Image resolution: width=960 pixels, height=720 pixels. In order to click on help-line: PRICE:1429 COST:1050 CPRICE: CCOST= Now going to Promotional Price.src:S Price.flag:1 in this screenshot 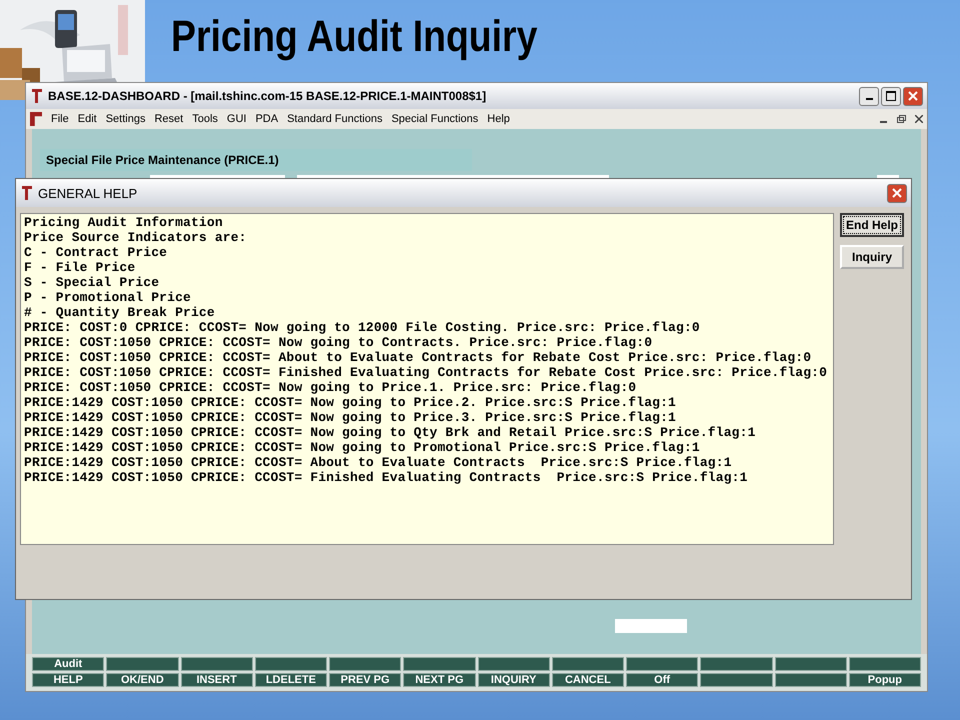, I will do `click(362, 447)`.